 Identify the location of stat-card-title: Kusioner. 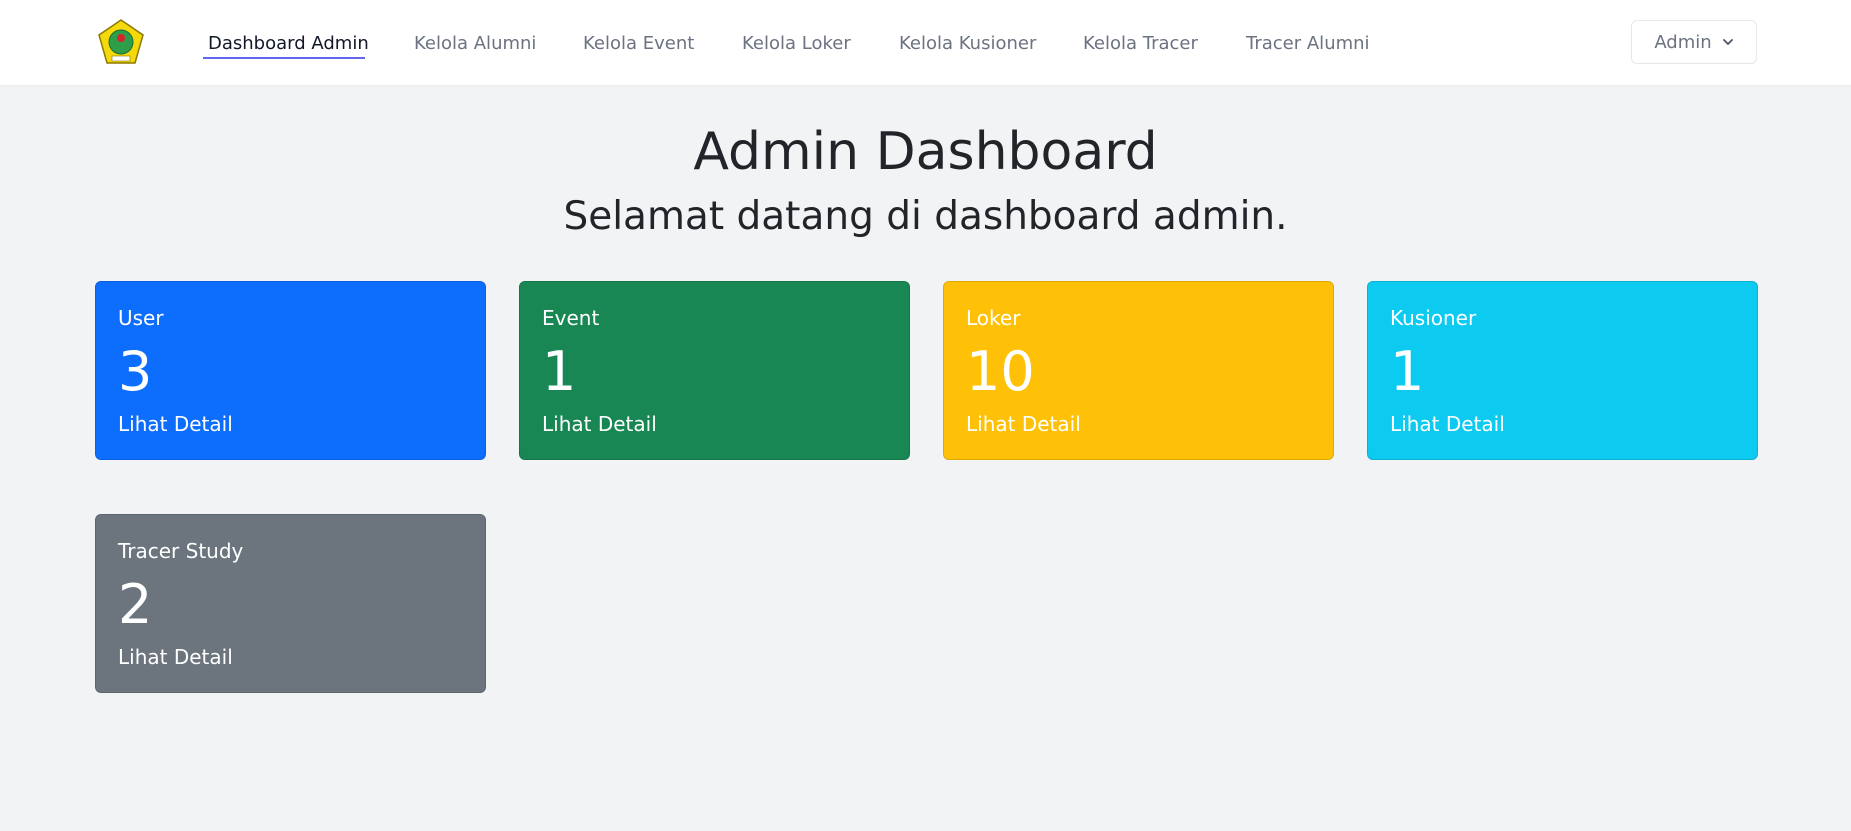
(1433, 318).